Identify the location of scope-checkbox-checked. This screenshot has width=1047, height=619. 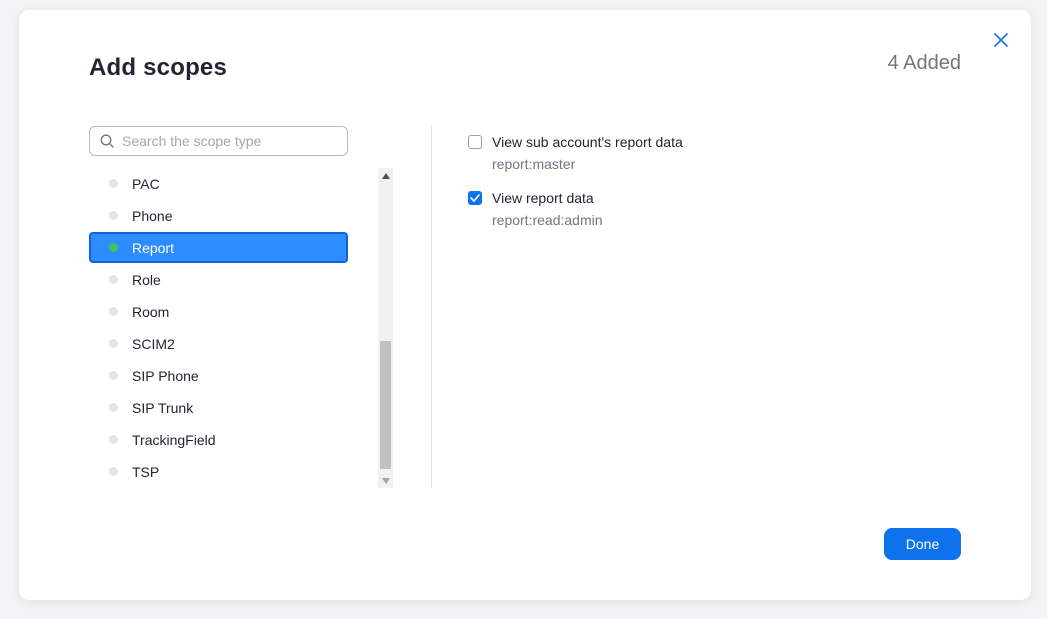
(475, 198).